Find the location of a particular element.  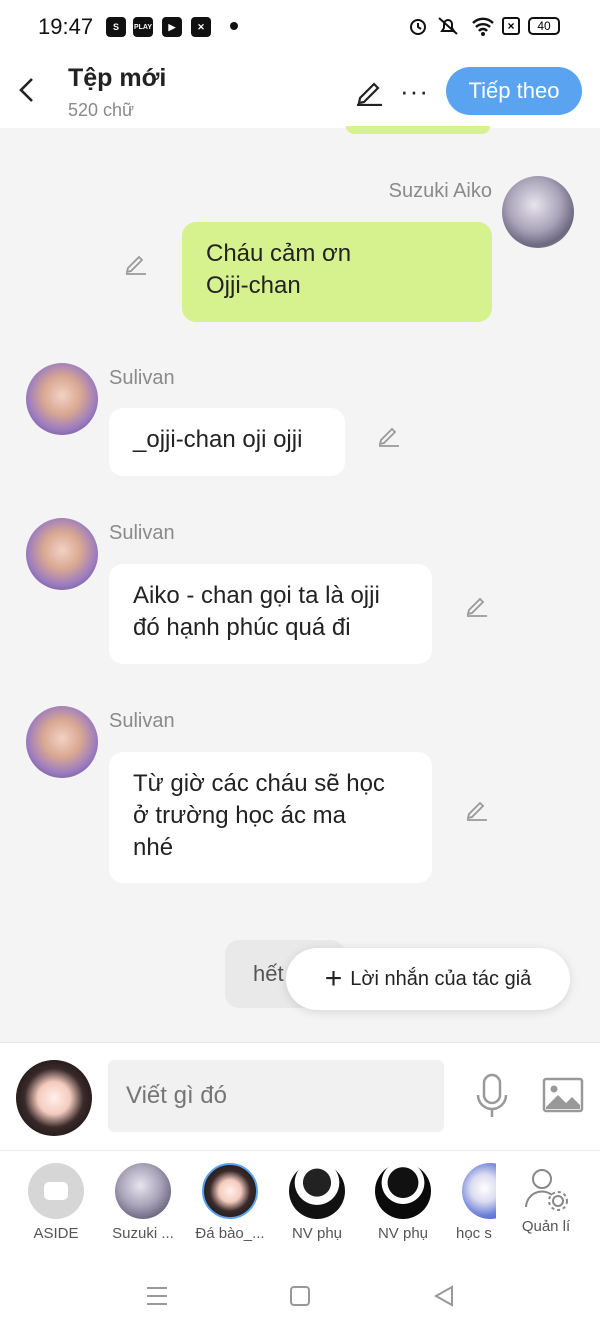

page-title: Tệp mới is located at coordinates (117, 78).